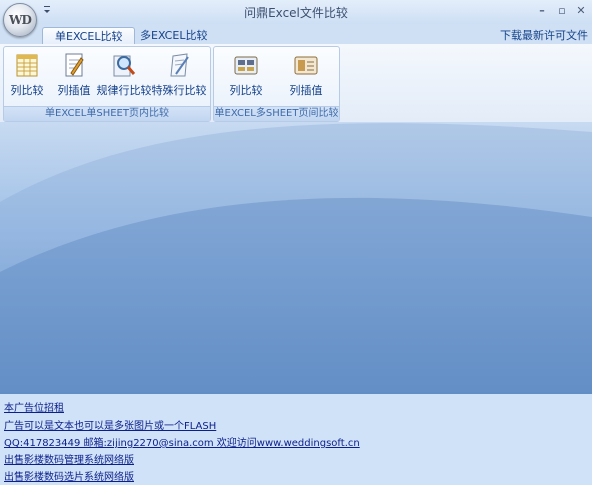  What do you see at coordinates (27, 65) in the screenshot?
I see `column-compare-icon` at bounding box center [27, 65].